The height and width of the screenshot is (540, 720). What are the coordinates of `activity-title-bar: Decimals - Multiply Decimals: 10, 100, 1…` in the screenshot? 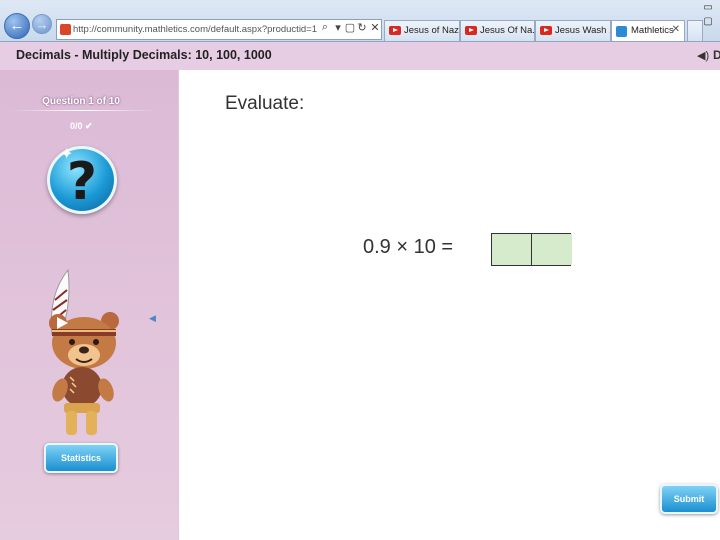 It's located at (360, 56).